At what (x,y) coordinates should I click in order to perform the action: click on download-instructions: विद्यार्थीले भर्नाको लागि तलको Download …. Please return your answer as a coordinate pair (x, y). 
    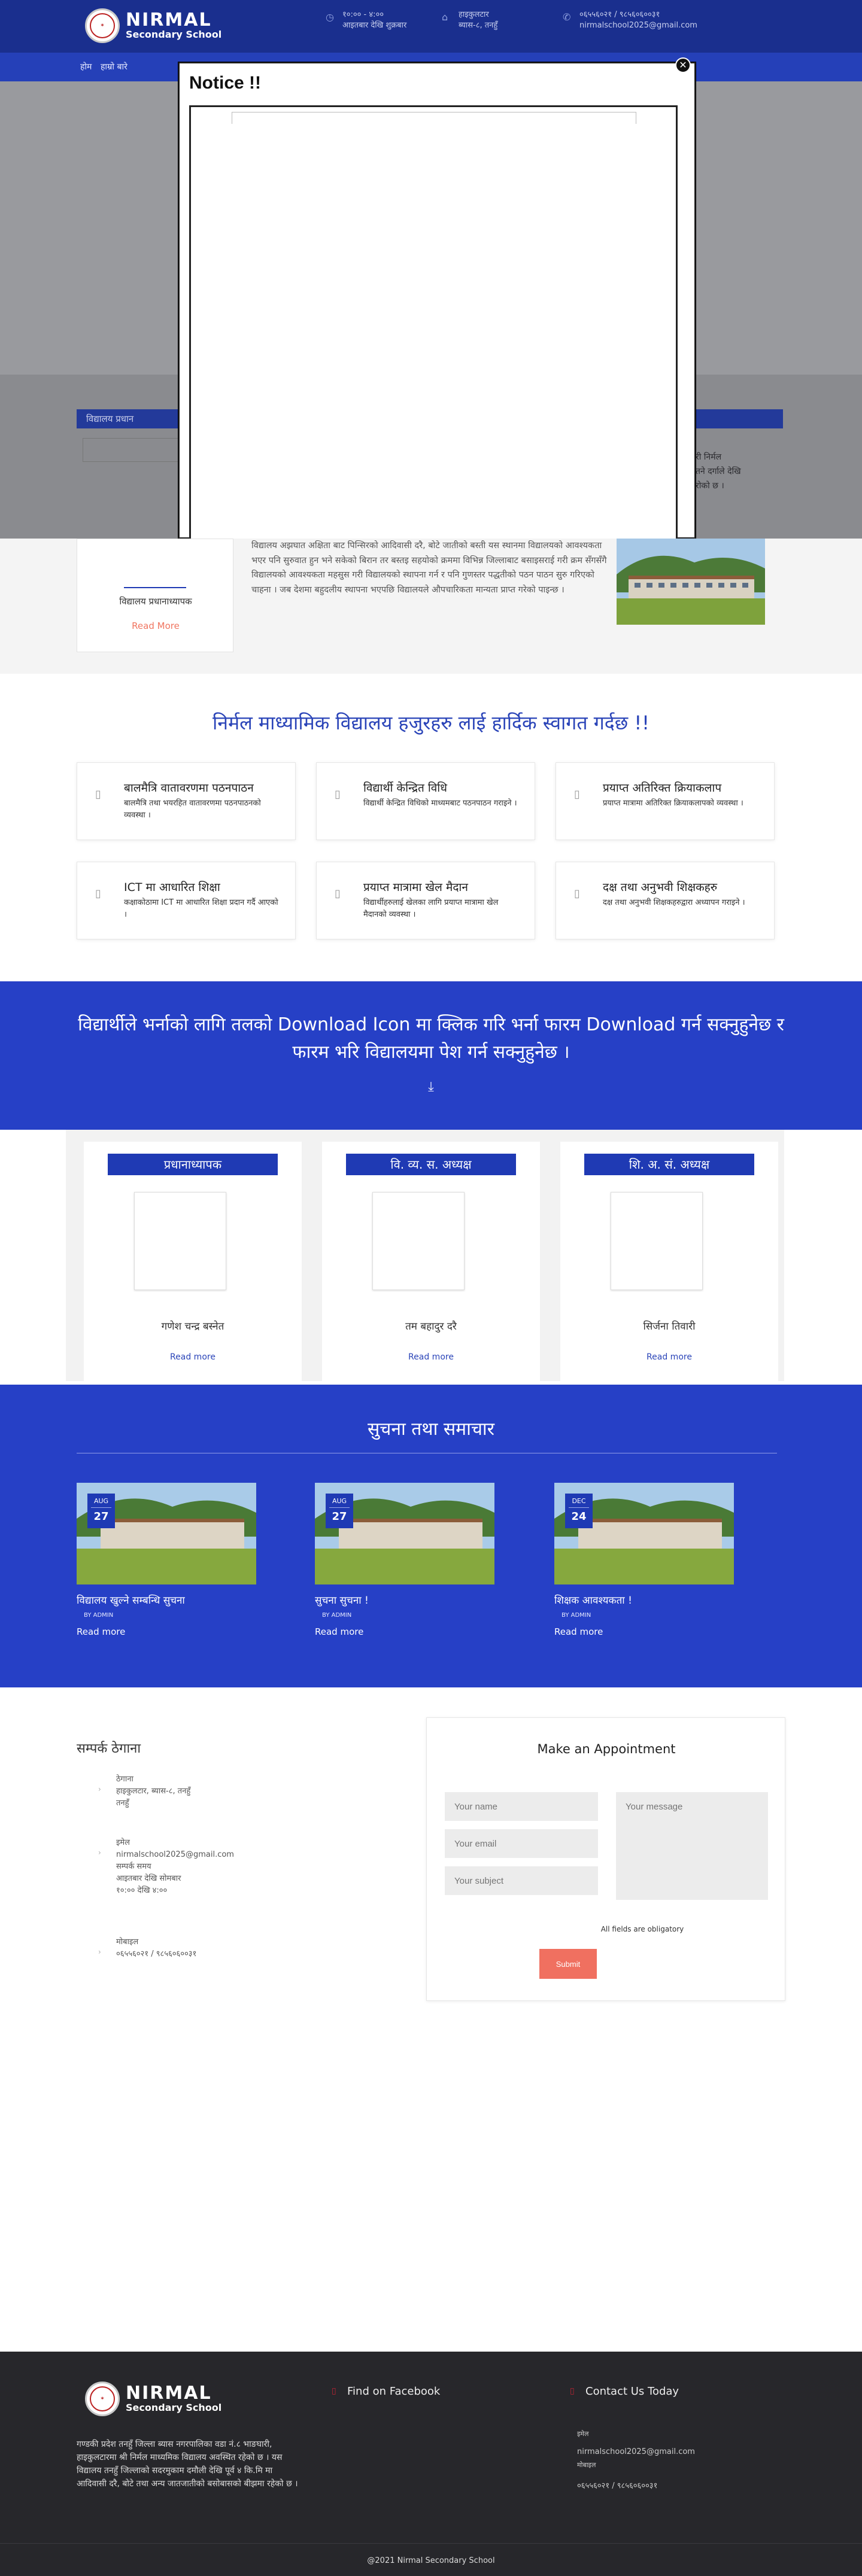
    Looking at the image, I should click on (431, 1038).